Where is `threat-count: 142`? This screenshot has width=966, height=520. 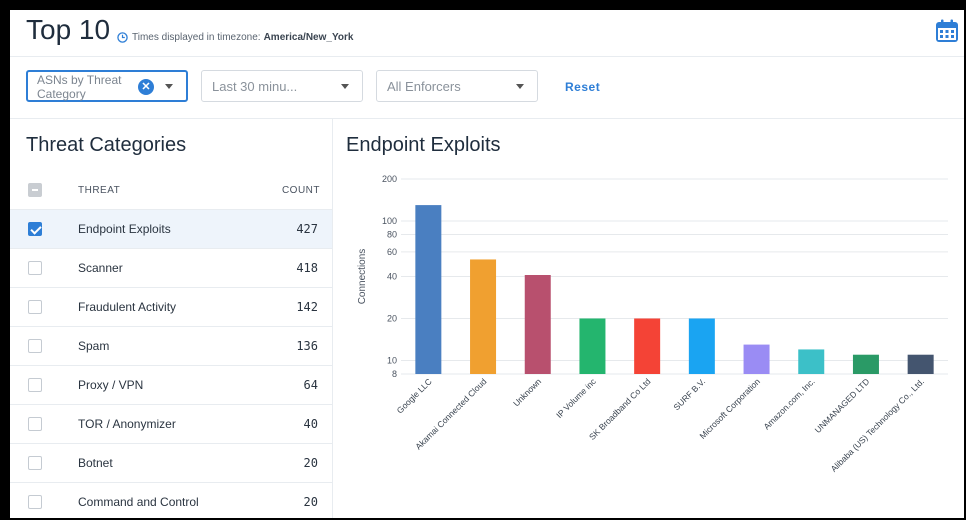
threat-count: 142 is located at coordinates (307, 307).